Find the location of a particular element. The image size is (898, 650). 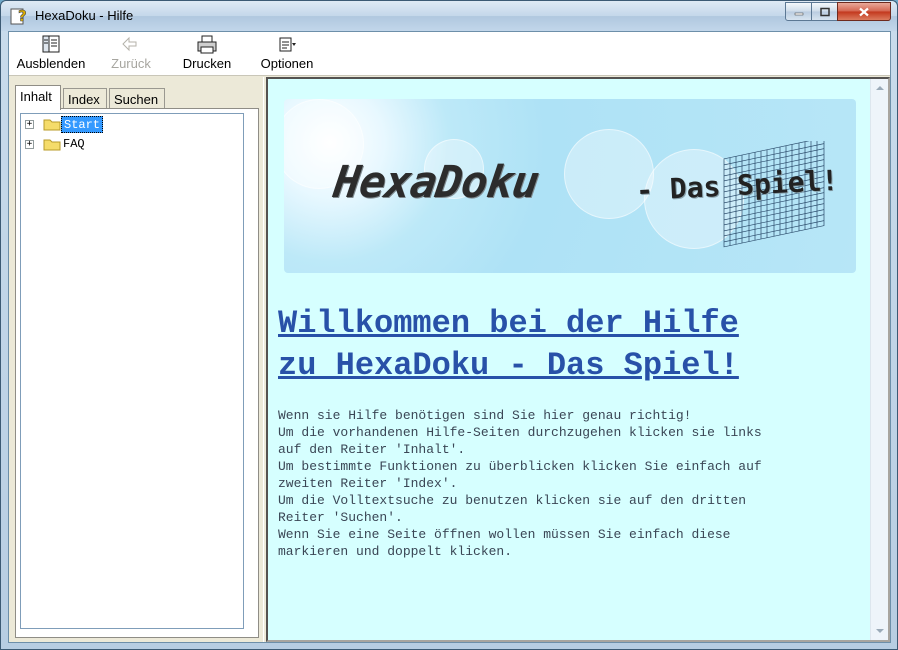

help-question-icon: ? is located at coordinates (18, 16).